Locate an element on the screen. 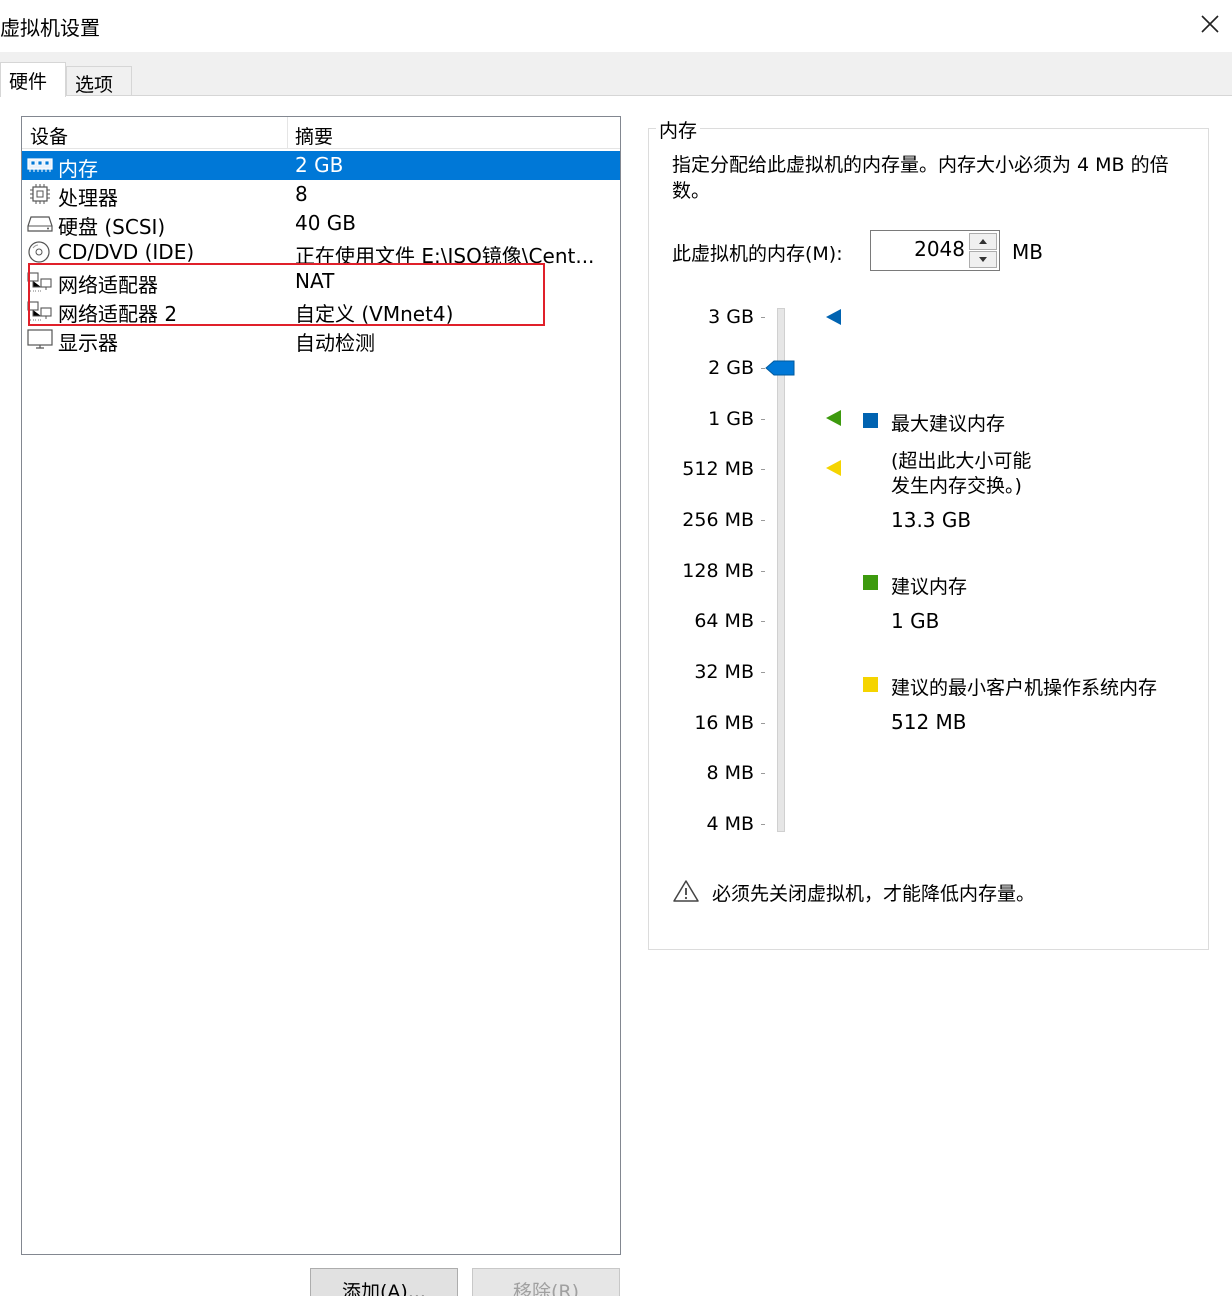 This screenshot has height=1296, width=1232. scale-label: 8 MB is located at coordinates (730, 773).